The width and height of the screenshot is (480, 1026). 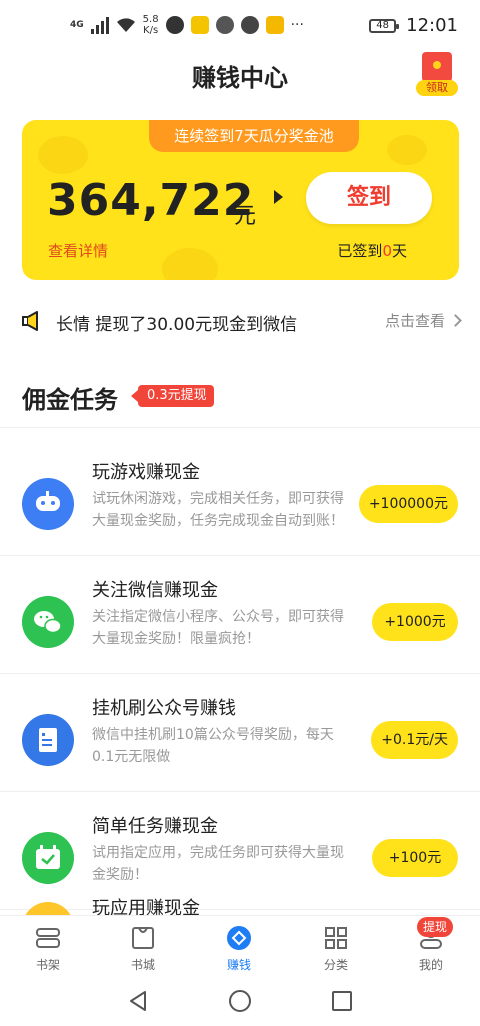 I want to click on home-icon, so click(x=240, y=1001).